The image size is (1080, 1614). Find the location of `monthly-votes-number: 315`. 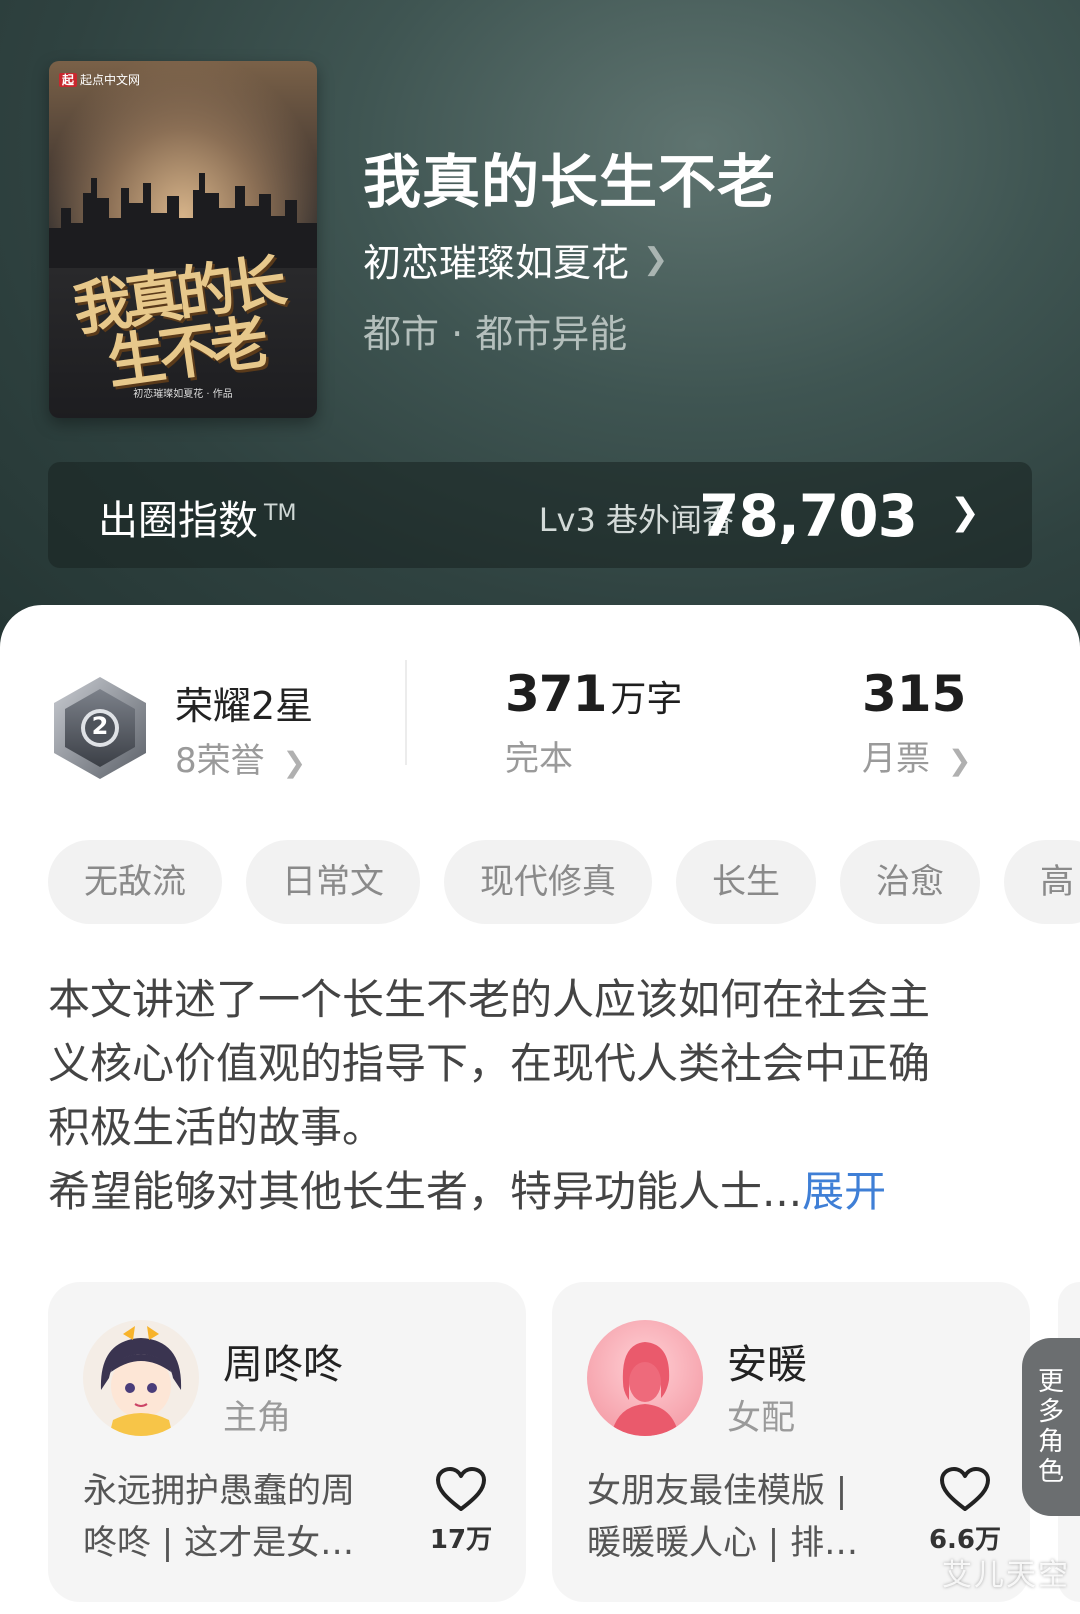

monthly-votes-number: 315 is located at coordinates (914, 694).